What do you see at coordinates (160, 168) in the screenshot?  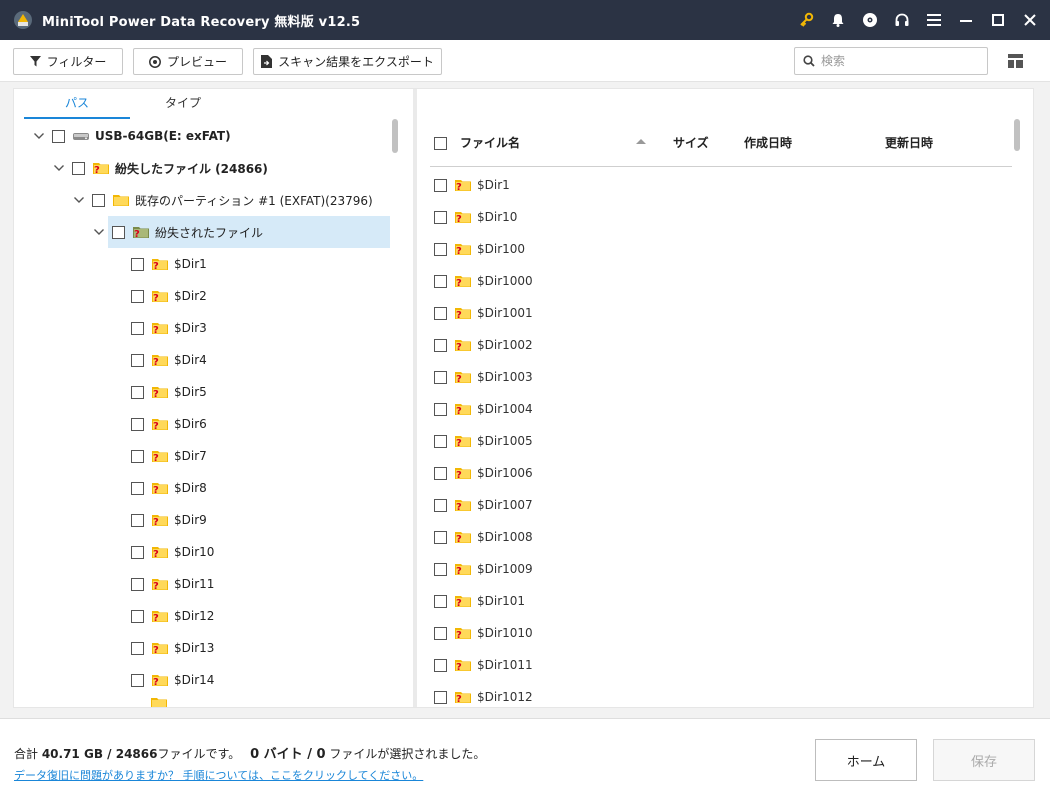 I see `tree-item-lost-files: ? 紛失したファイル (24866)` at bounding box center [160, 168].